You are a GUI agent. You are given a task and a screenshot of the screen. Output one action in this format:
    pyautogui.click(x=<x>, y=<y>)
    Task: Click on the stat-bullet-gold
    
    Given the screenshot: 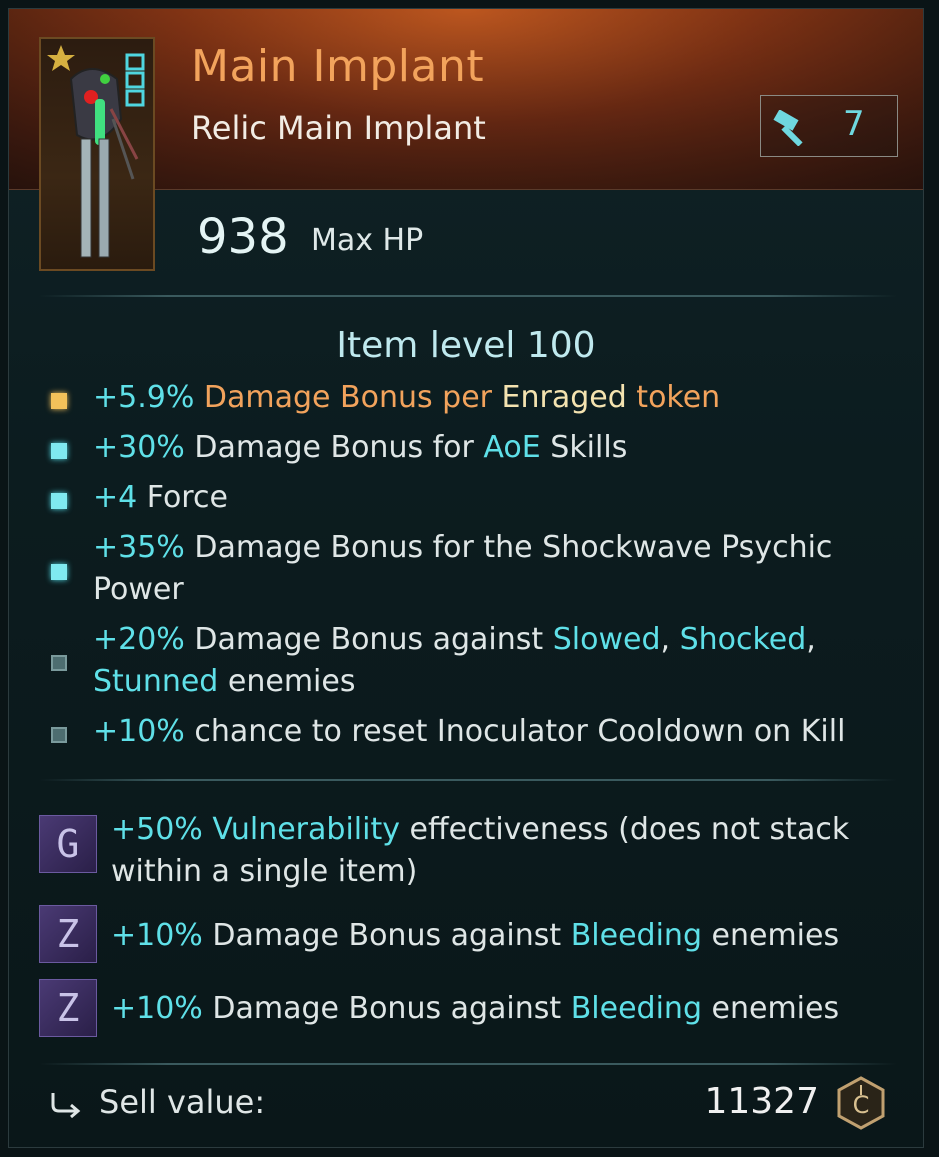 What is the action you would take?
    pyautogui.click(x=59, y=401)
    